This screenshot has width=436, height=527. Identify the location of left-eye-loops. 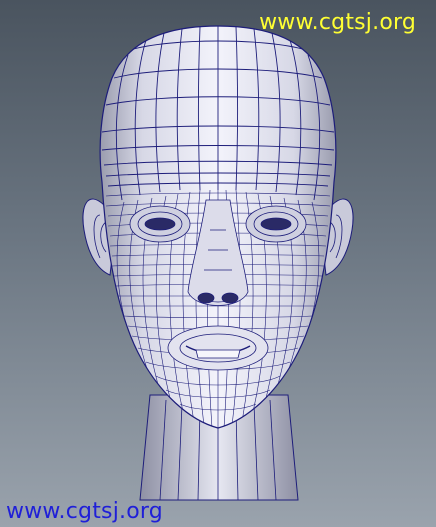
(160, 224).